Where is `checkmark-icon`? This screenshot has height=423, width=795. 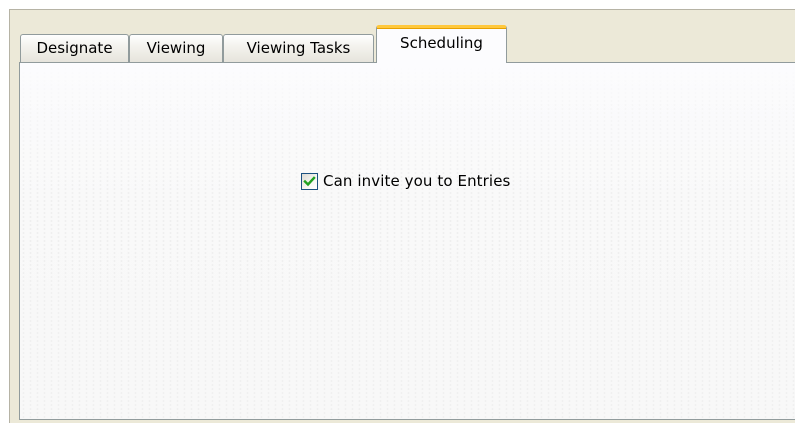 checkmark-icon is located at coordinates (309, 180).